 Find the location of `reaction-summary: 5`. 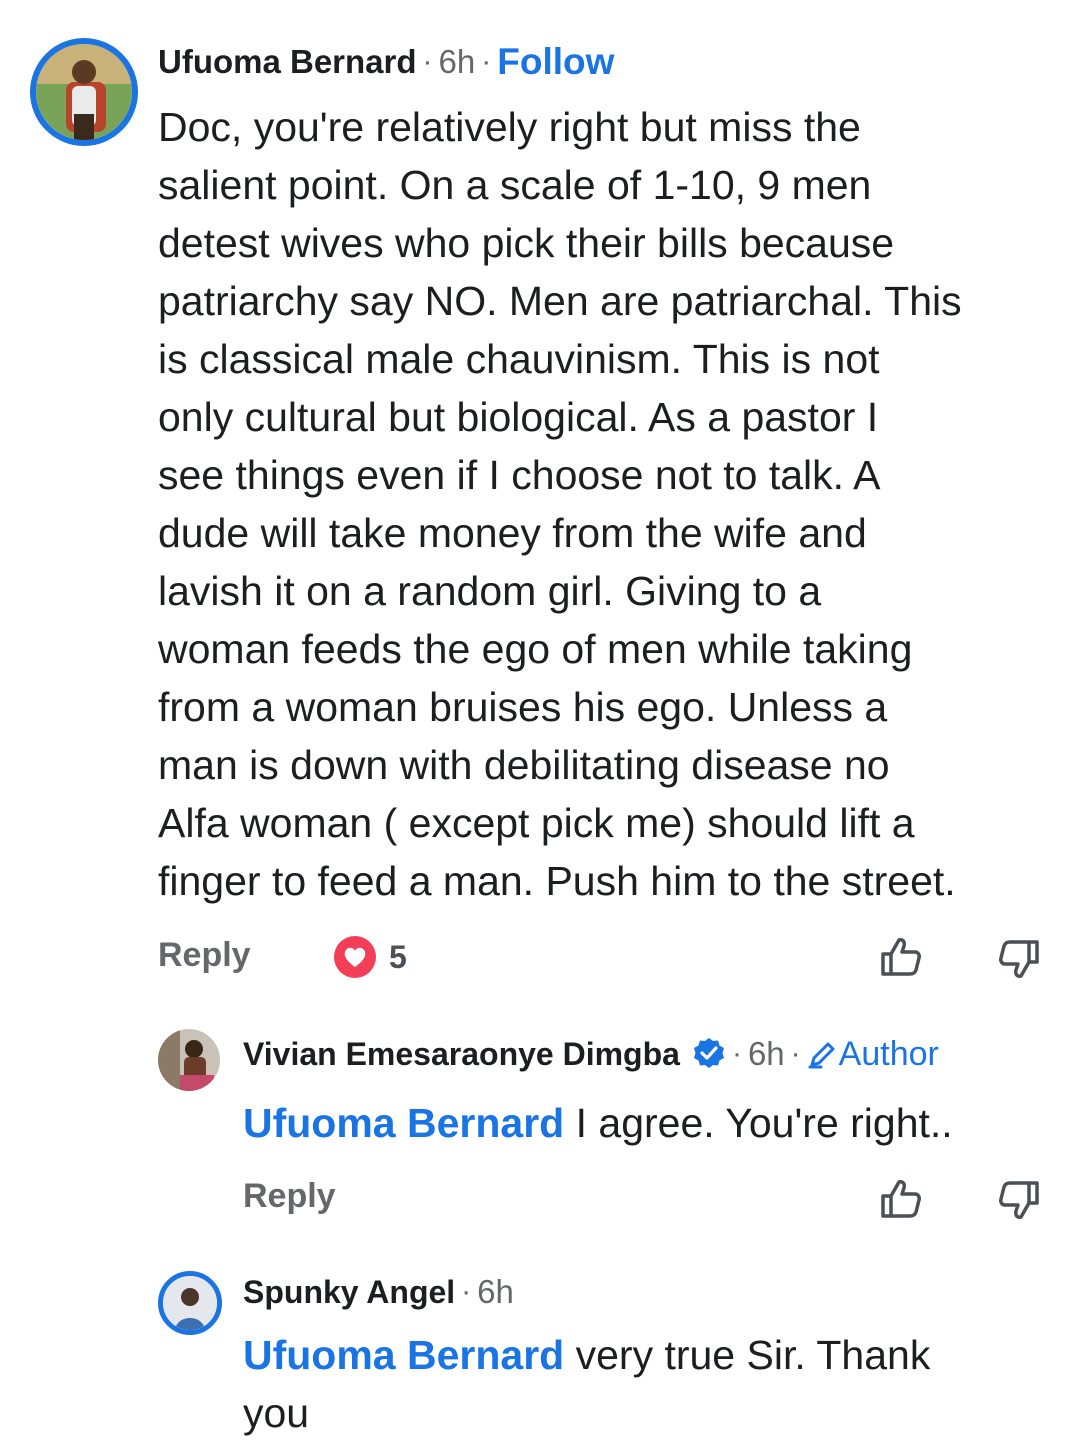

reaction-summary: 5 is located at coordinates (370, 957).